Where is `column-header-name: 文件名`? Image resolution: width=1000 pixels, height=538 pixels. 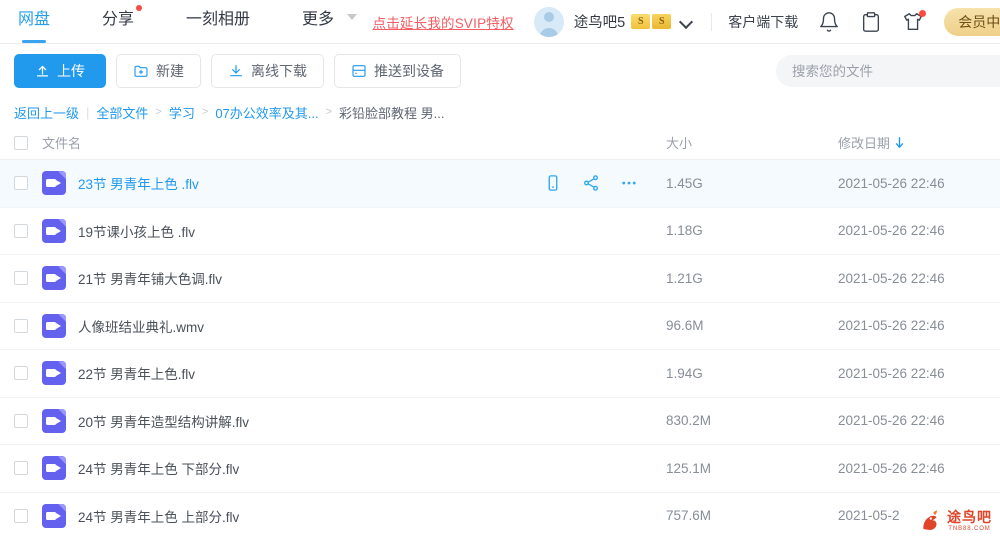
column-header-name: 文件名 is located at coordinates (354, 142).